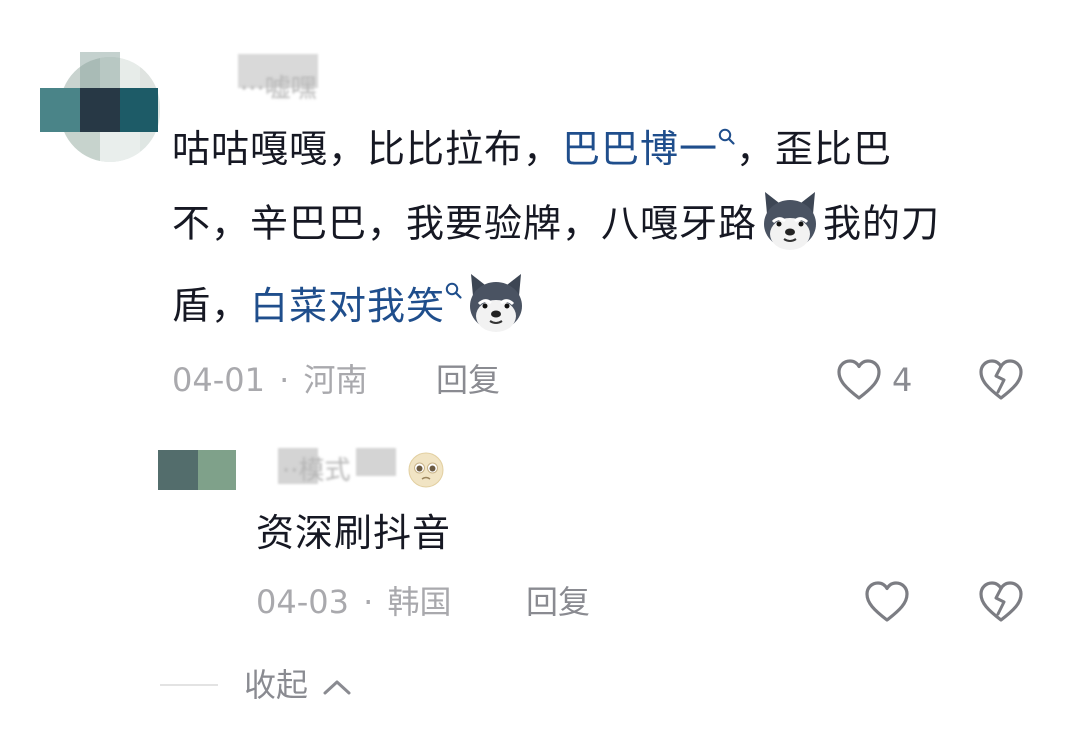  Describe the element at coordinates (198, 470) in the screenshot. I see `reply-avatar` at that location.